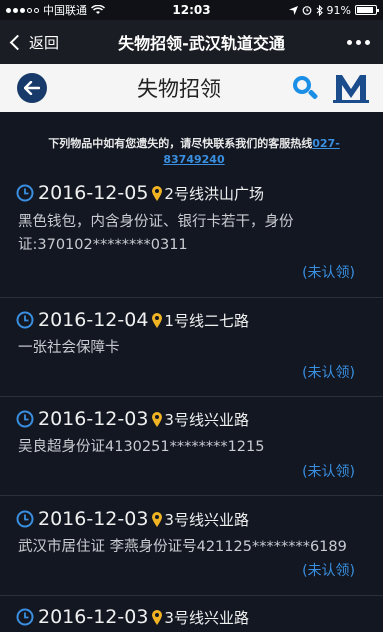 This screenshot has height=632, width=383. I want to click on battery-icon, so click(367, 10).